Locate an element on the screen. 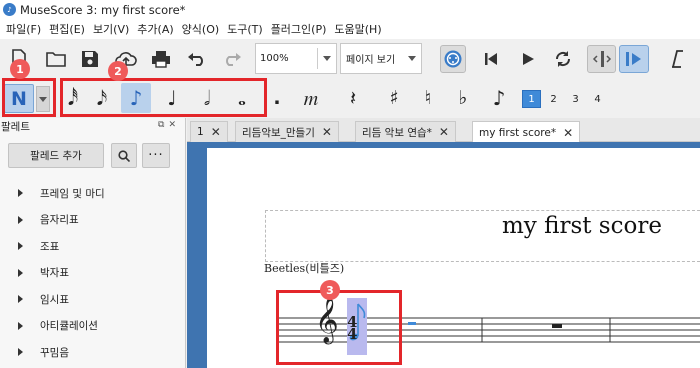  more-options-button: ··· is located at coordinates (156, 155).